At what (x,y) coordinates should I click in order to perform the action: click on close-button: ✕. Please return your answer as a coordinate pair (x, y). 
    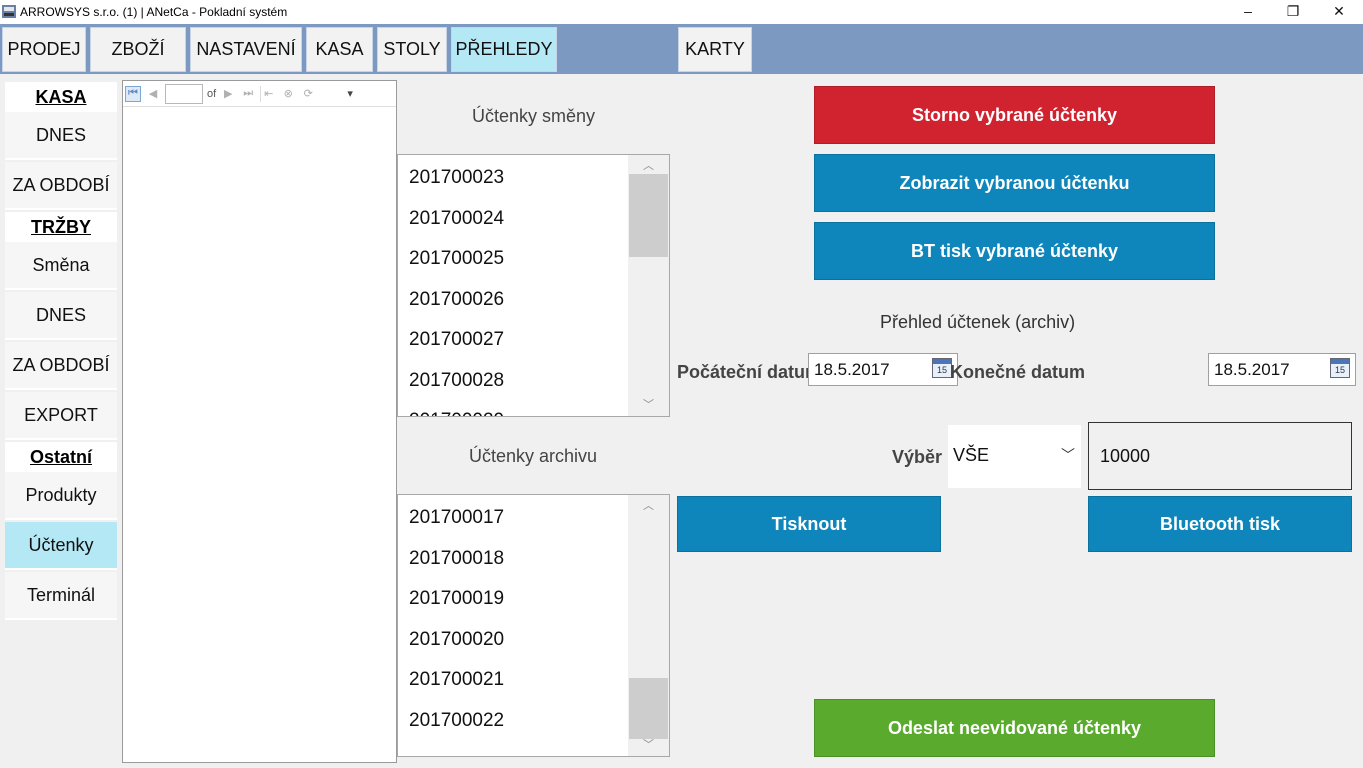
    Looking at the image, I should click on (1339, 12).